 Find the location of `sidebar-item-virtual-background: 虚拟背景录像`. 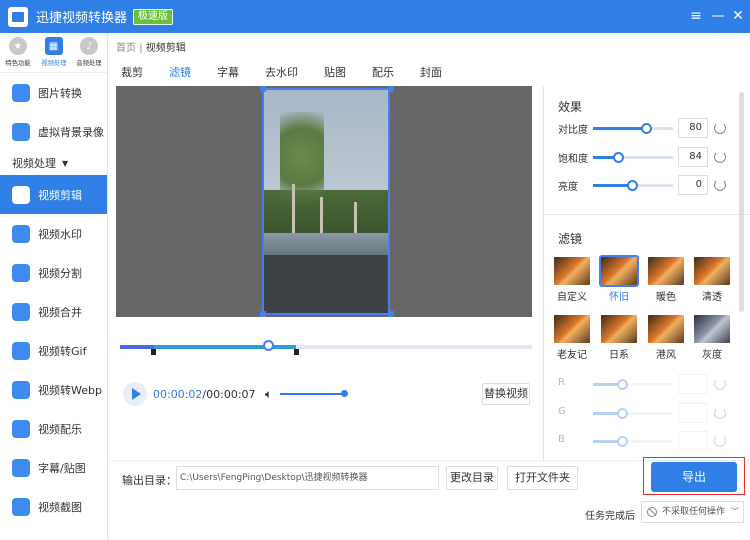

sidebar-item-virtual-background: 虚拟背景录像 is located at coordinates (53, 131).